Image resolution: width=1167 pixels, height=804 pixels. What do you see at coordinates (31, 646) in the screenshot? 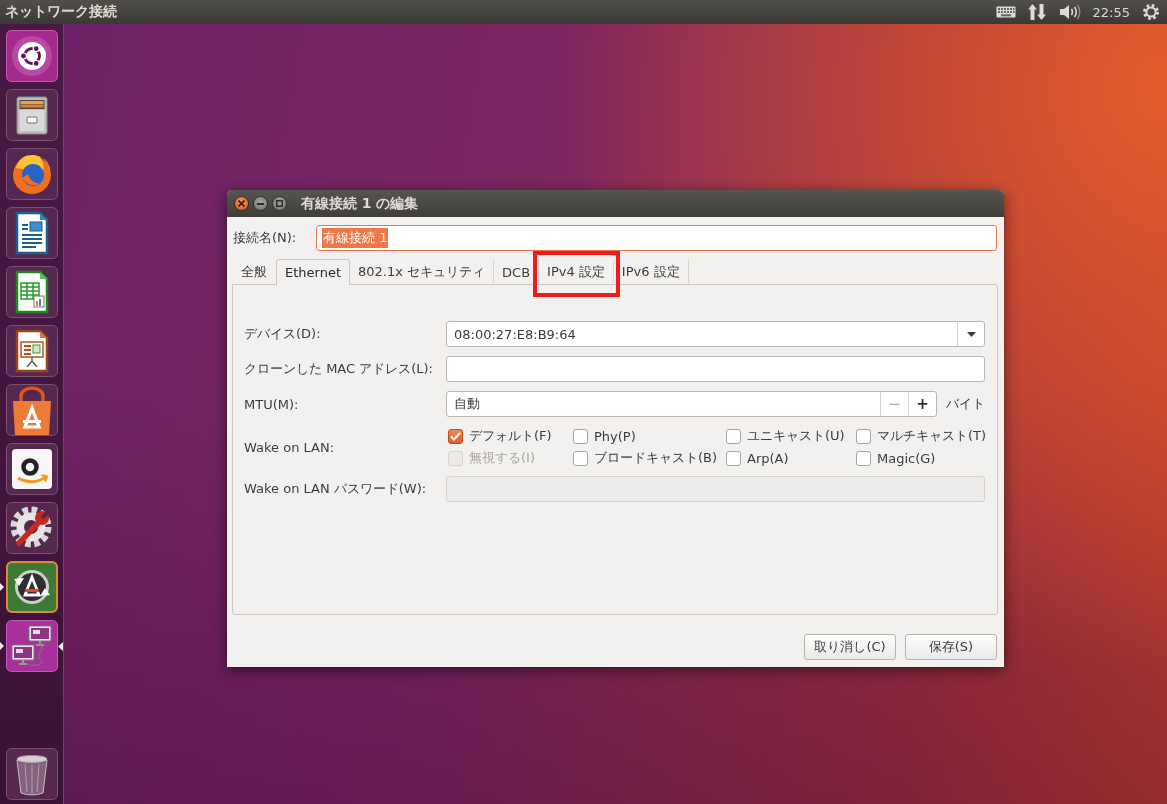
I see `connected-monitors-icon` at bounding box center [31, 646].